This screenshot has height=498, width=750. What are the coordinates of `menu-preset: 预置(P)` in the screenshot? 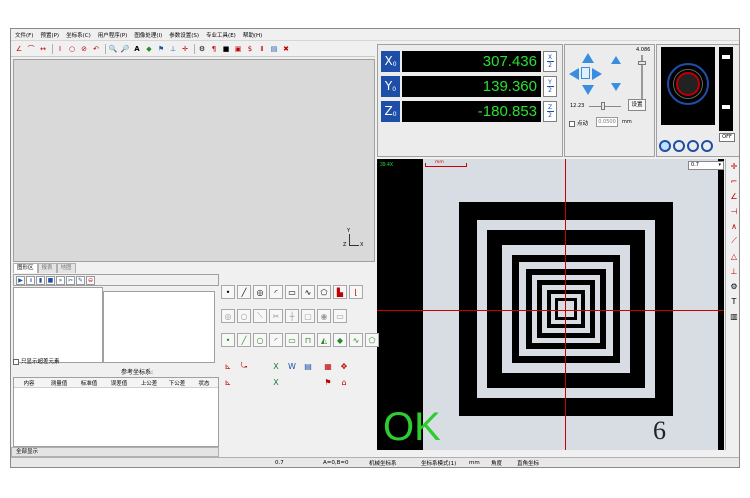 It's located at (49, 35).